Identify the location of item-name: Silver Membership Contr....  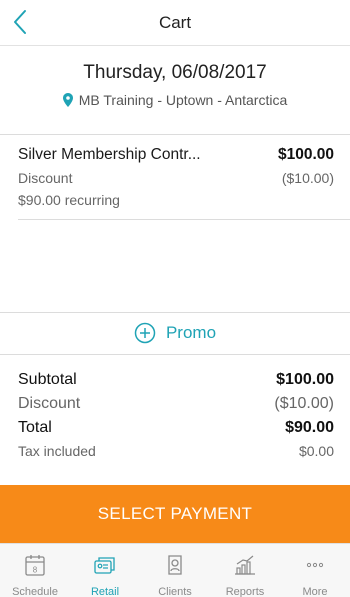
(109, 154).